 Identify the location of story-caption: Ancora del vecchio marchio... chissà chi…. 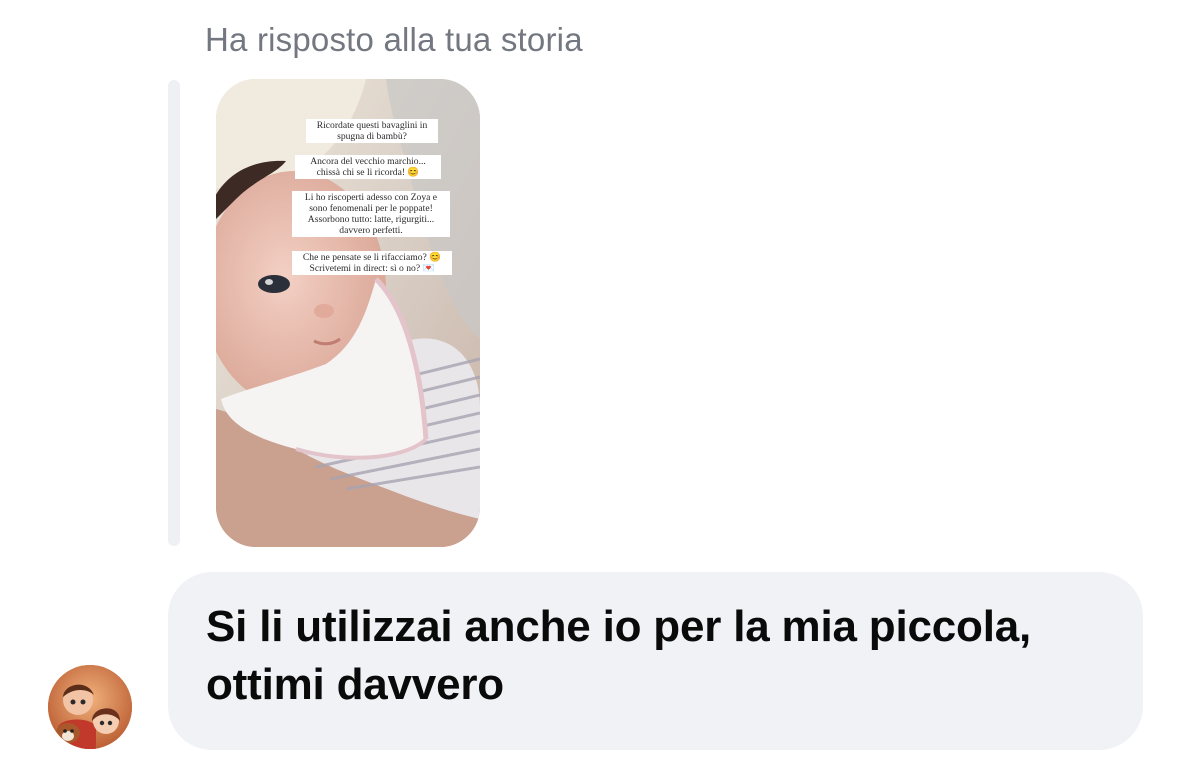
(368, 167).